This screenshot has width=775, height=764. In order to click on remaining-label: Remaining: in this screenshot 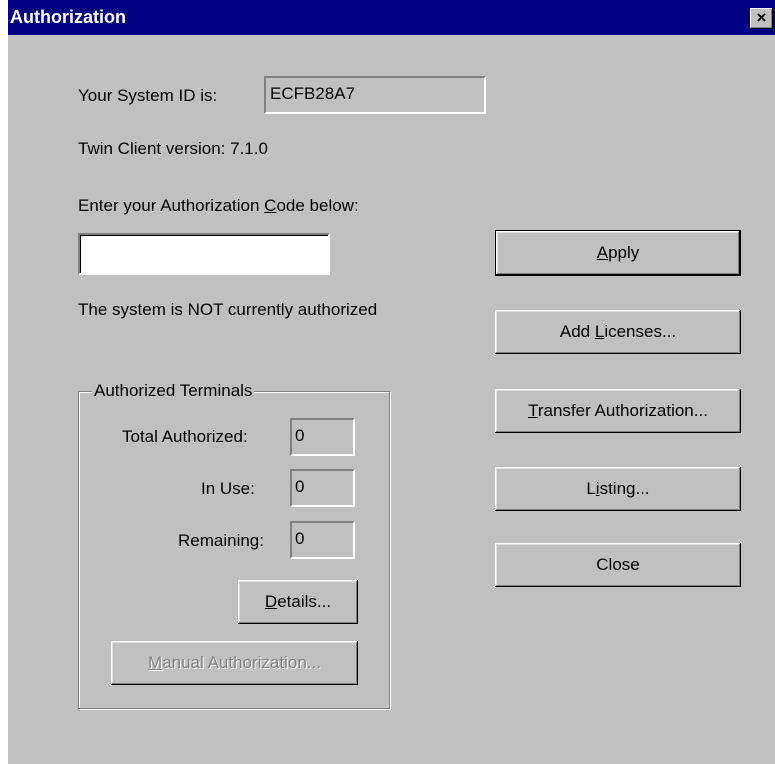, I will do `click(221, 540)`.